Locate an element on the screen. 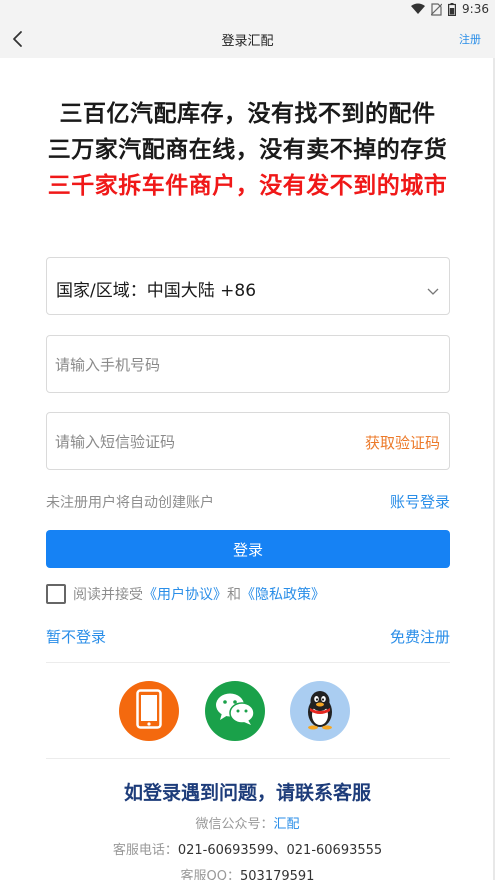 Image resolution: width=495 pixels, height=880 pixels. page-title: 登录汇配 is located at coordinates (247, 41).